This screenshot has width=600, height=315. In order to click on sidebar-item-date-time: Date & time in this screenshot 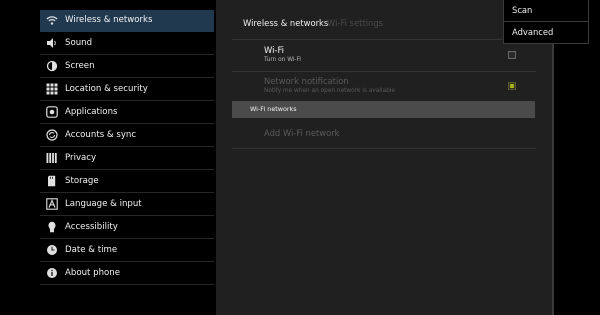, I will do `click(127, 251)`.